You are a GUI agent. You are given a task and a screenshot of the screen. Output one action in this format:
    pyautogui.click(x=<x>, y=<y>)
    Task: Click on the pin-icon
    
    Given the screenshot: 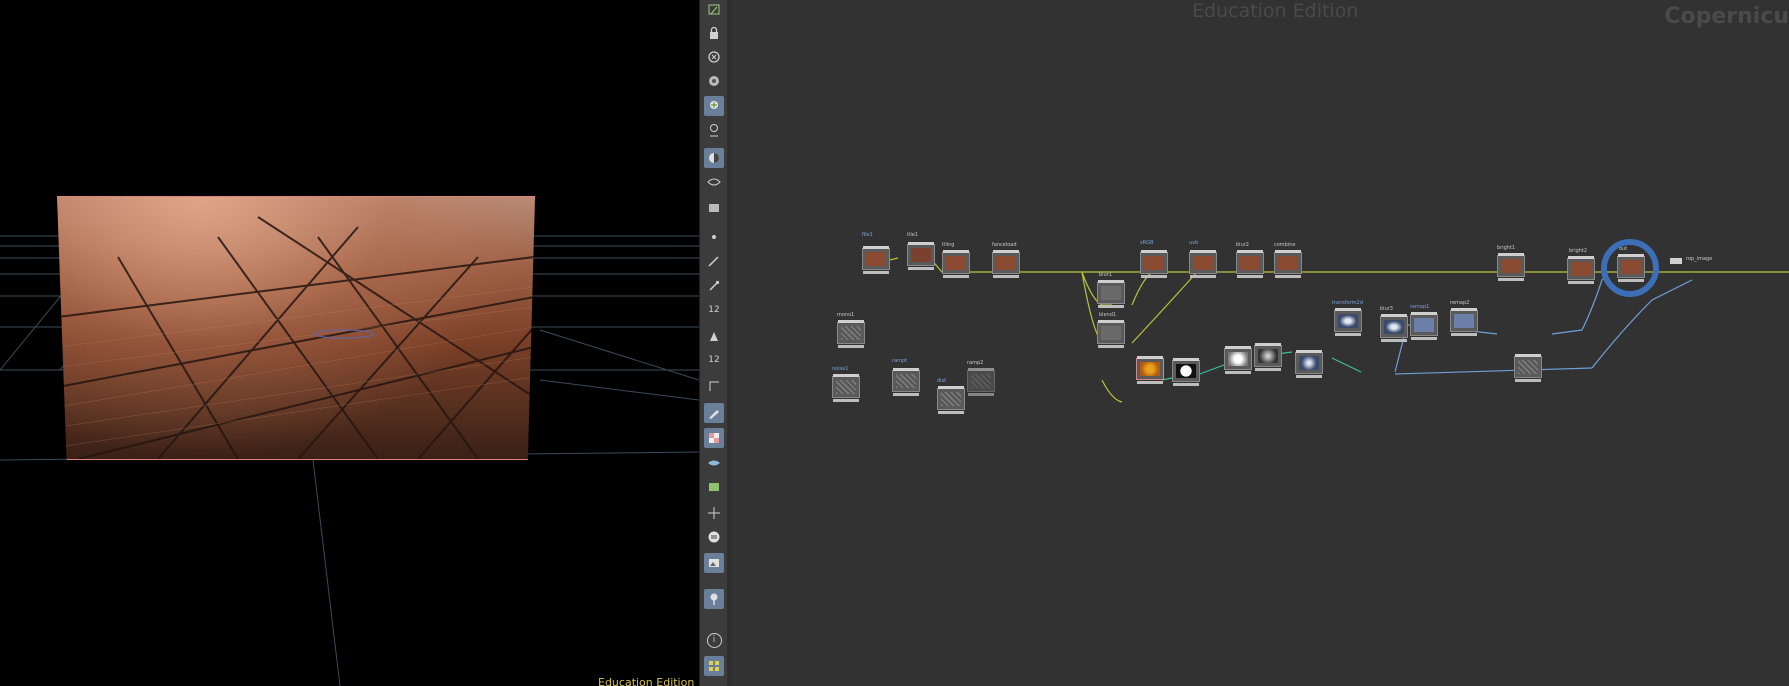 What is the action you would take?
    pyautogui.click(x=714, y=599)
    